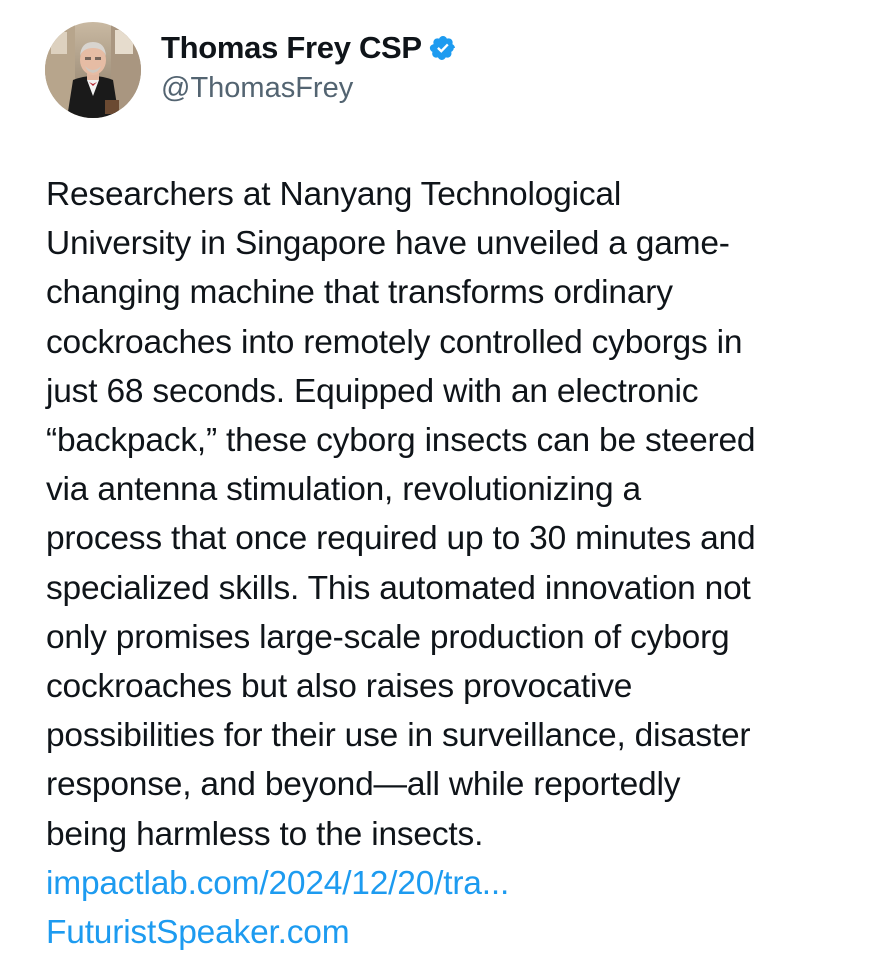 The width and height of the screenshot is (892, 972). Describe the element at coordinates (291, 48) in the screenshot. I see `author-display-name: Thomas Frey CSP` at that location.